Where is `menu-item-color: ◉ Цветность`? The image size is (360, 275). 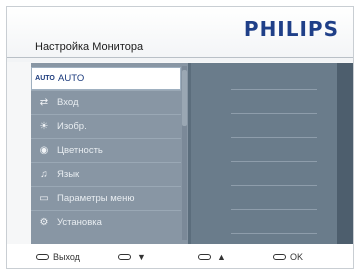 menu-item-color: ◉ Цветность is located at coordinates (106, 150).